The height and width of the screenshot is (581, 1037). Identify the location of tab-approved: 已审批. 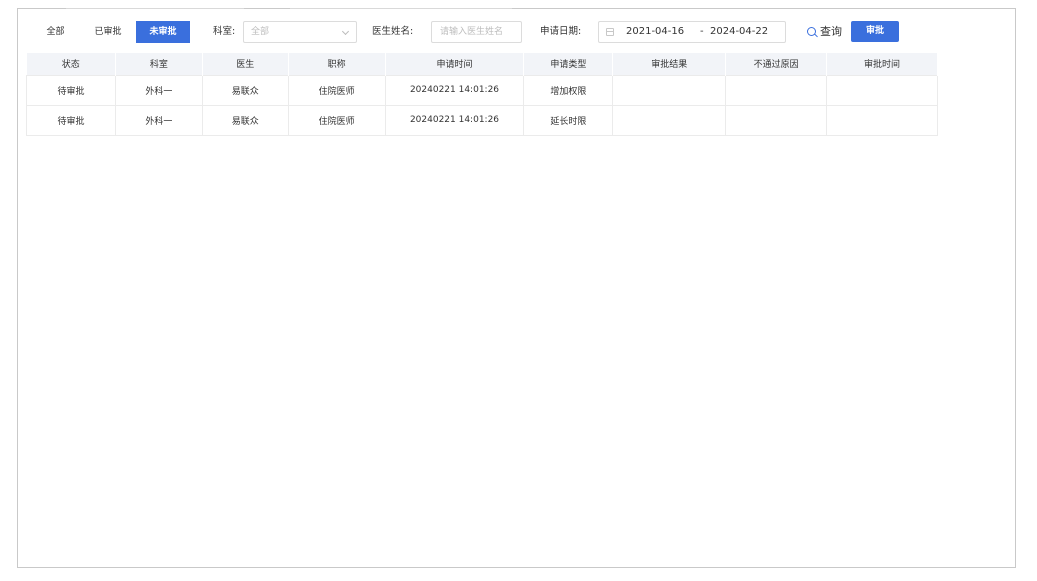
(108, 32).